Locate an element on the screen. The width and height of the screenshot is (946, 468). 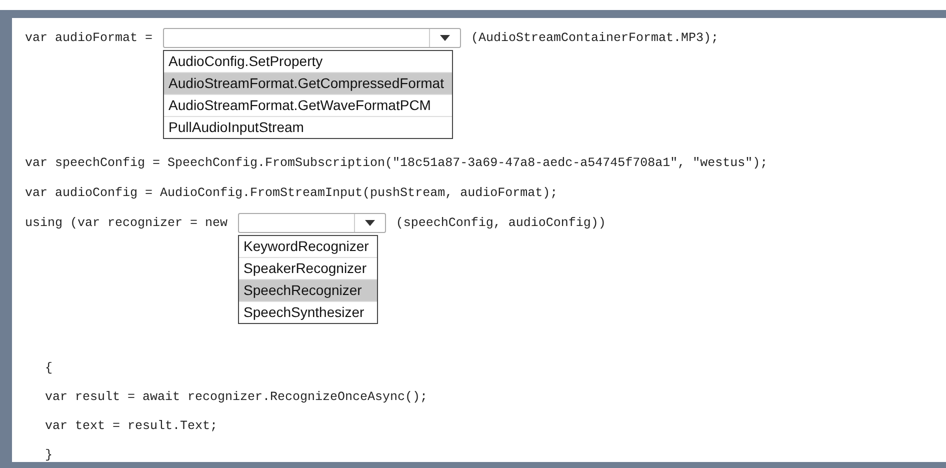
dropdown-option: KeywordRecognizer is located at coordinates (307, 246).